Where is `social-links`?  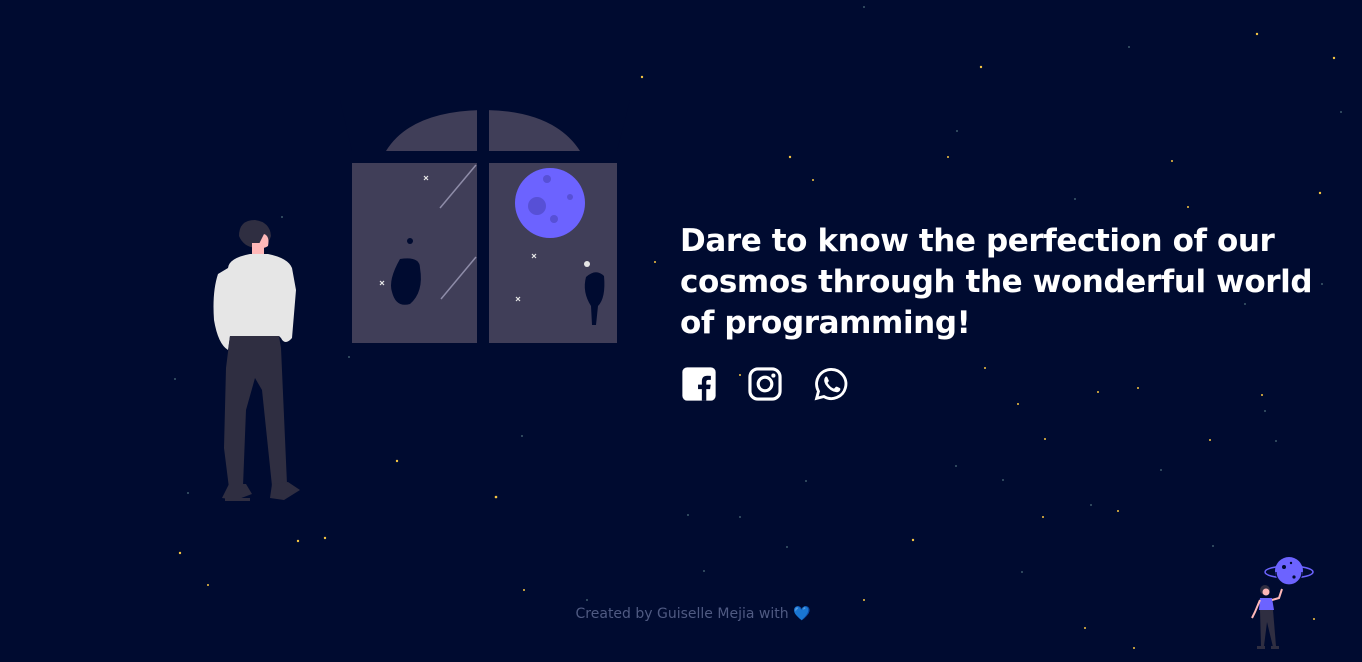 social-links is located at coordinates (765, 384).